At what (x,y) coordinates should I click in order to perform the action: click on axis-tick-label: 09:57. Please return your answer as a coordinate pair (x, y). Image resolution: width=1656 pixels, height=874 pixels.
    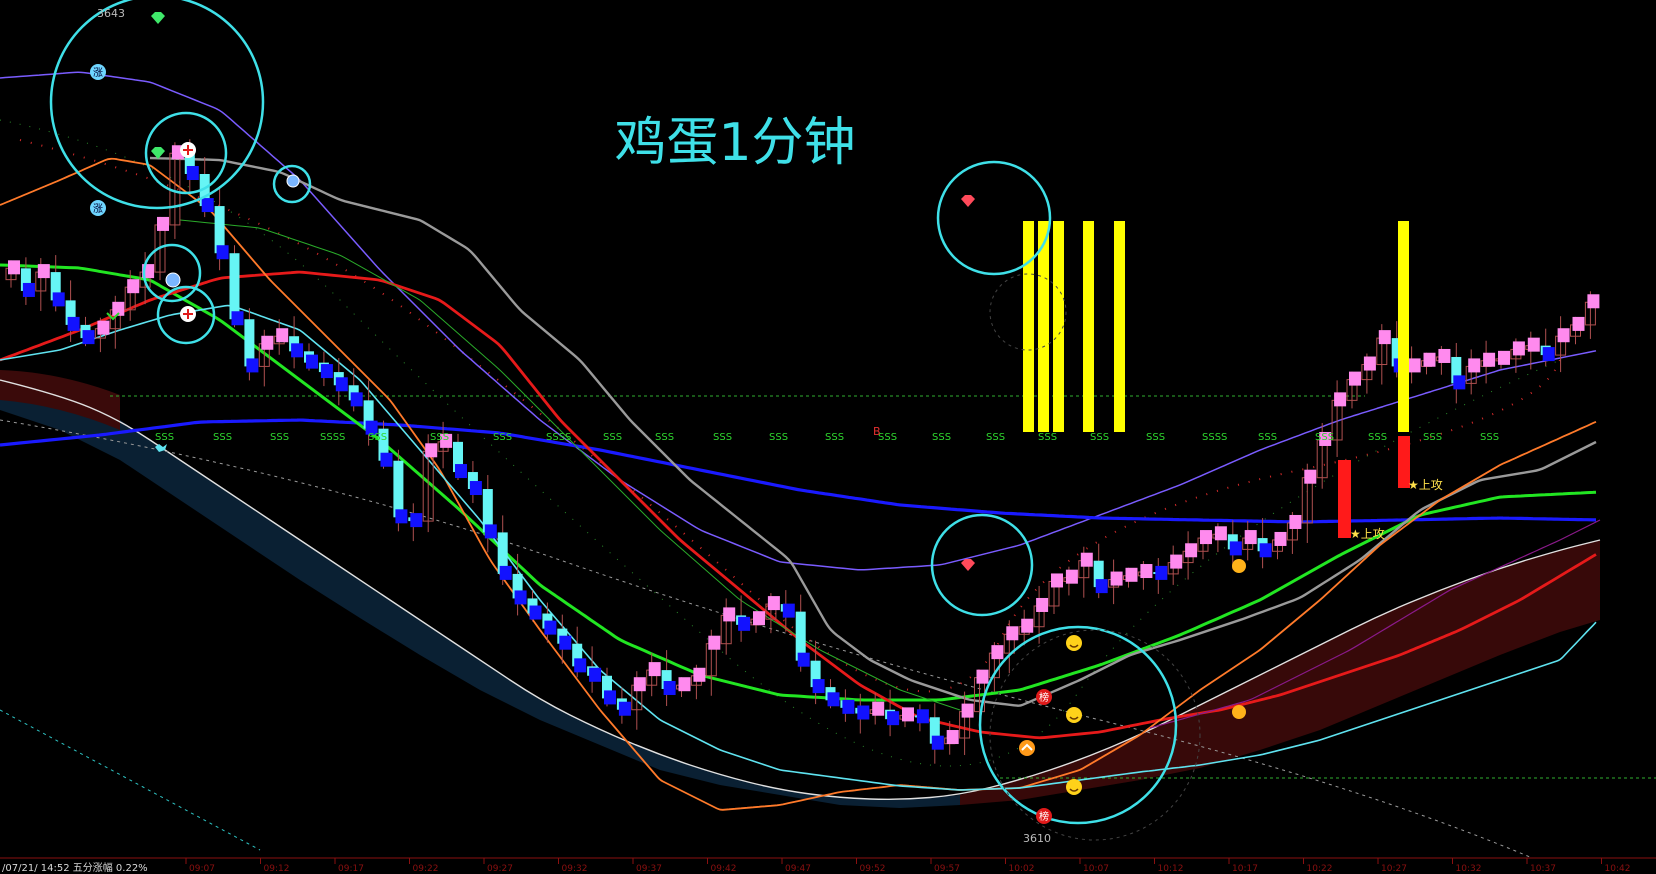
    Looking at the image, I should click on (947, 869).